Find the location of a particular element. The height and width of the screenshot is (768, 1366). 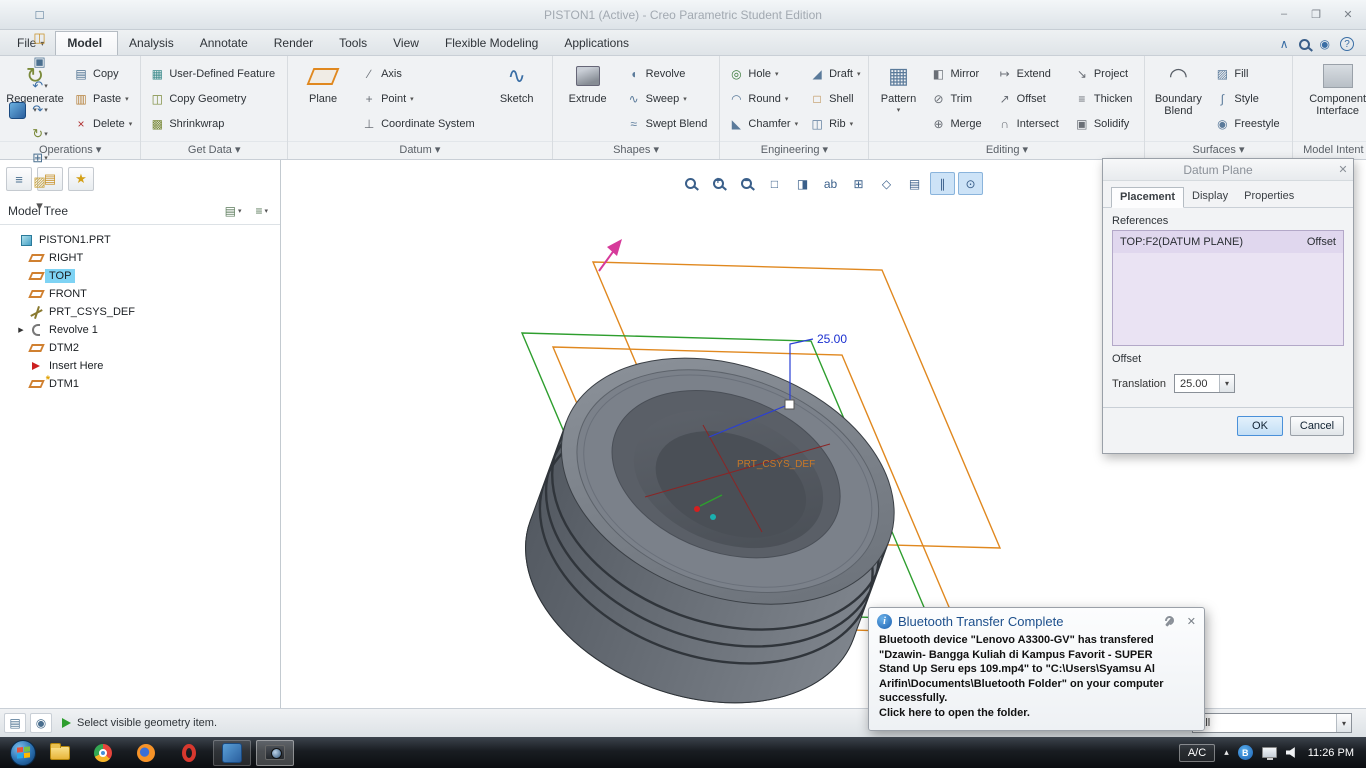

paste-button: ▥ Paste ▾ is located at coordinates (102, 98).